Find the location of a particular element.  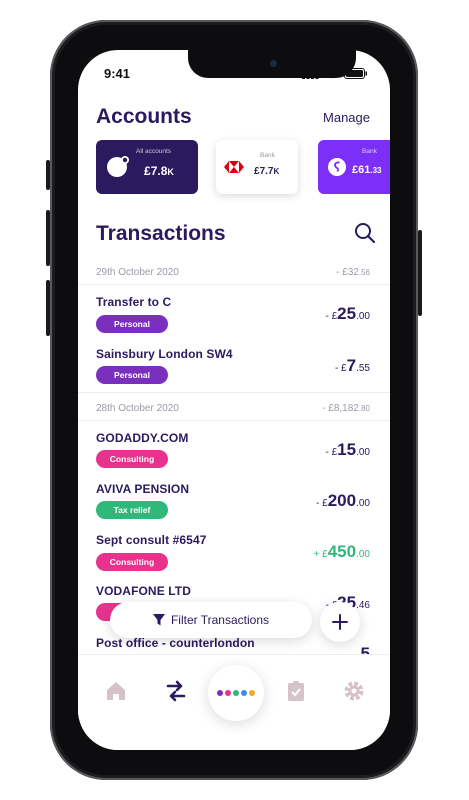

transaction-amount: - £15.00 is located at coordinates (348, 449).